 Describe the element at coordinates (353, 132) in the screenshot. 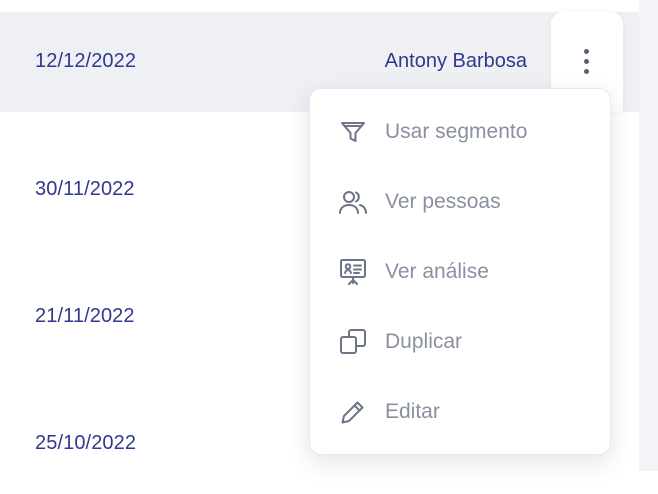

I see `filter-icon` at that location.